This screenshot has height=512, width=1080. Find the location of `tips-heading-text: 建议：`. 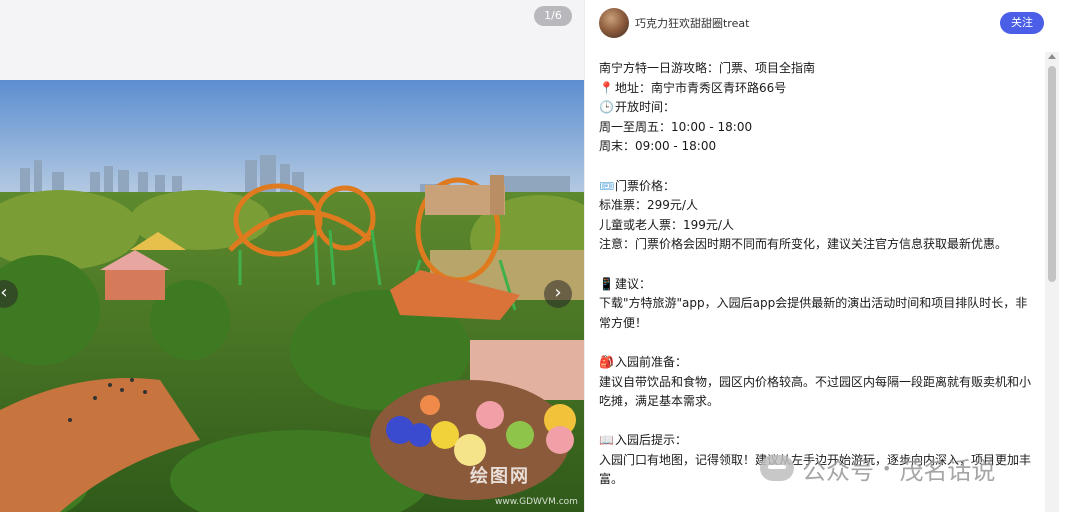

tips-heading-text: 建议： is located at coordinates (633, 283).